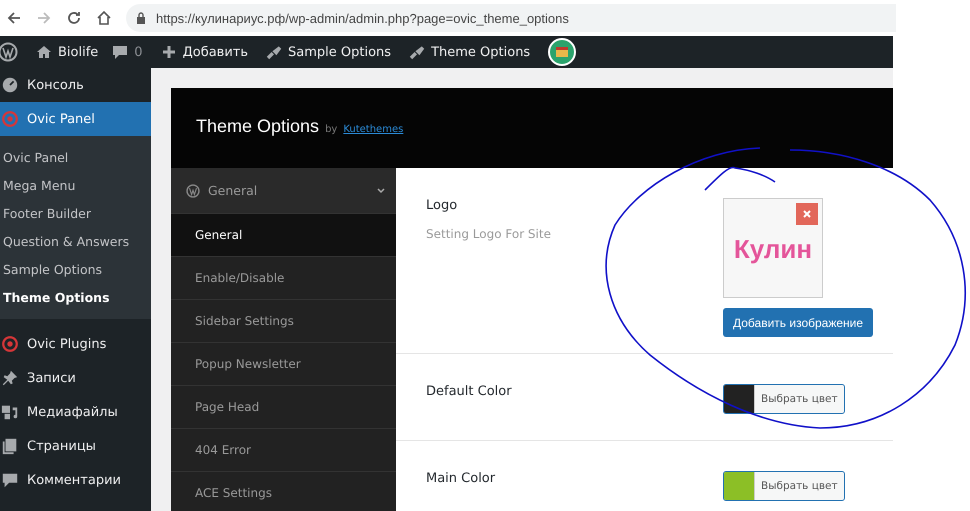 The image size is (970, 511). What do you see at coordinates (798, 322) in the screenshot?
I see `add-image-button: Добавить изображение` at bounding box center [798, 322].